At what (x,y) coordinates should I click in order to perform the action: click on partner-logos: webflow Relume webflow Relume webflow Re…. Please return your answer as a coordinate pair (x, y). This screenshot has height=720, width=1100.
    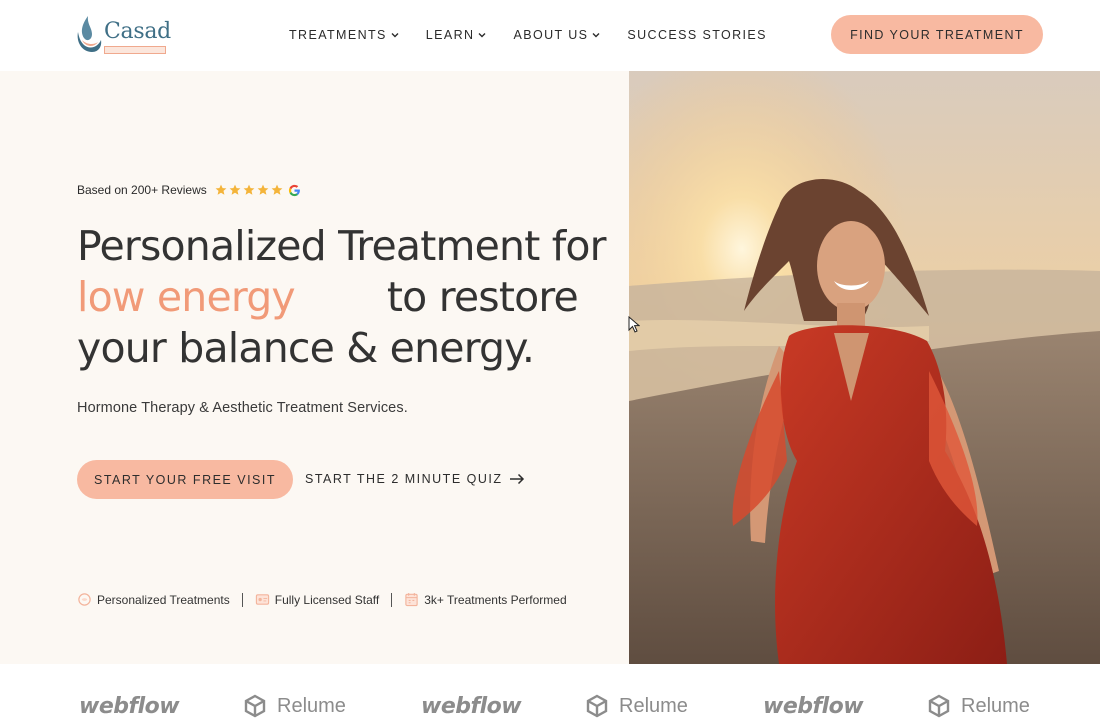
    Looking at the image, I should click on (550, 692).